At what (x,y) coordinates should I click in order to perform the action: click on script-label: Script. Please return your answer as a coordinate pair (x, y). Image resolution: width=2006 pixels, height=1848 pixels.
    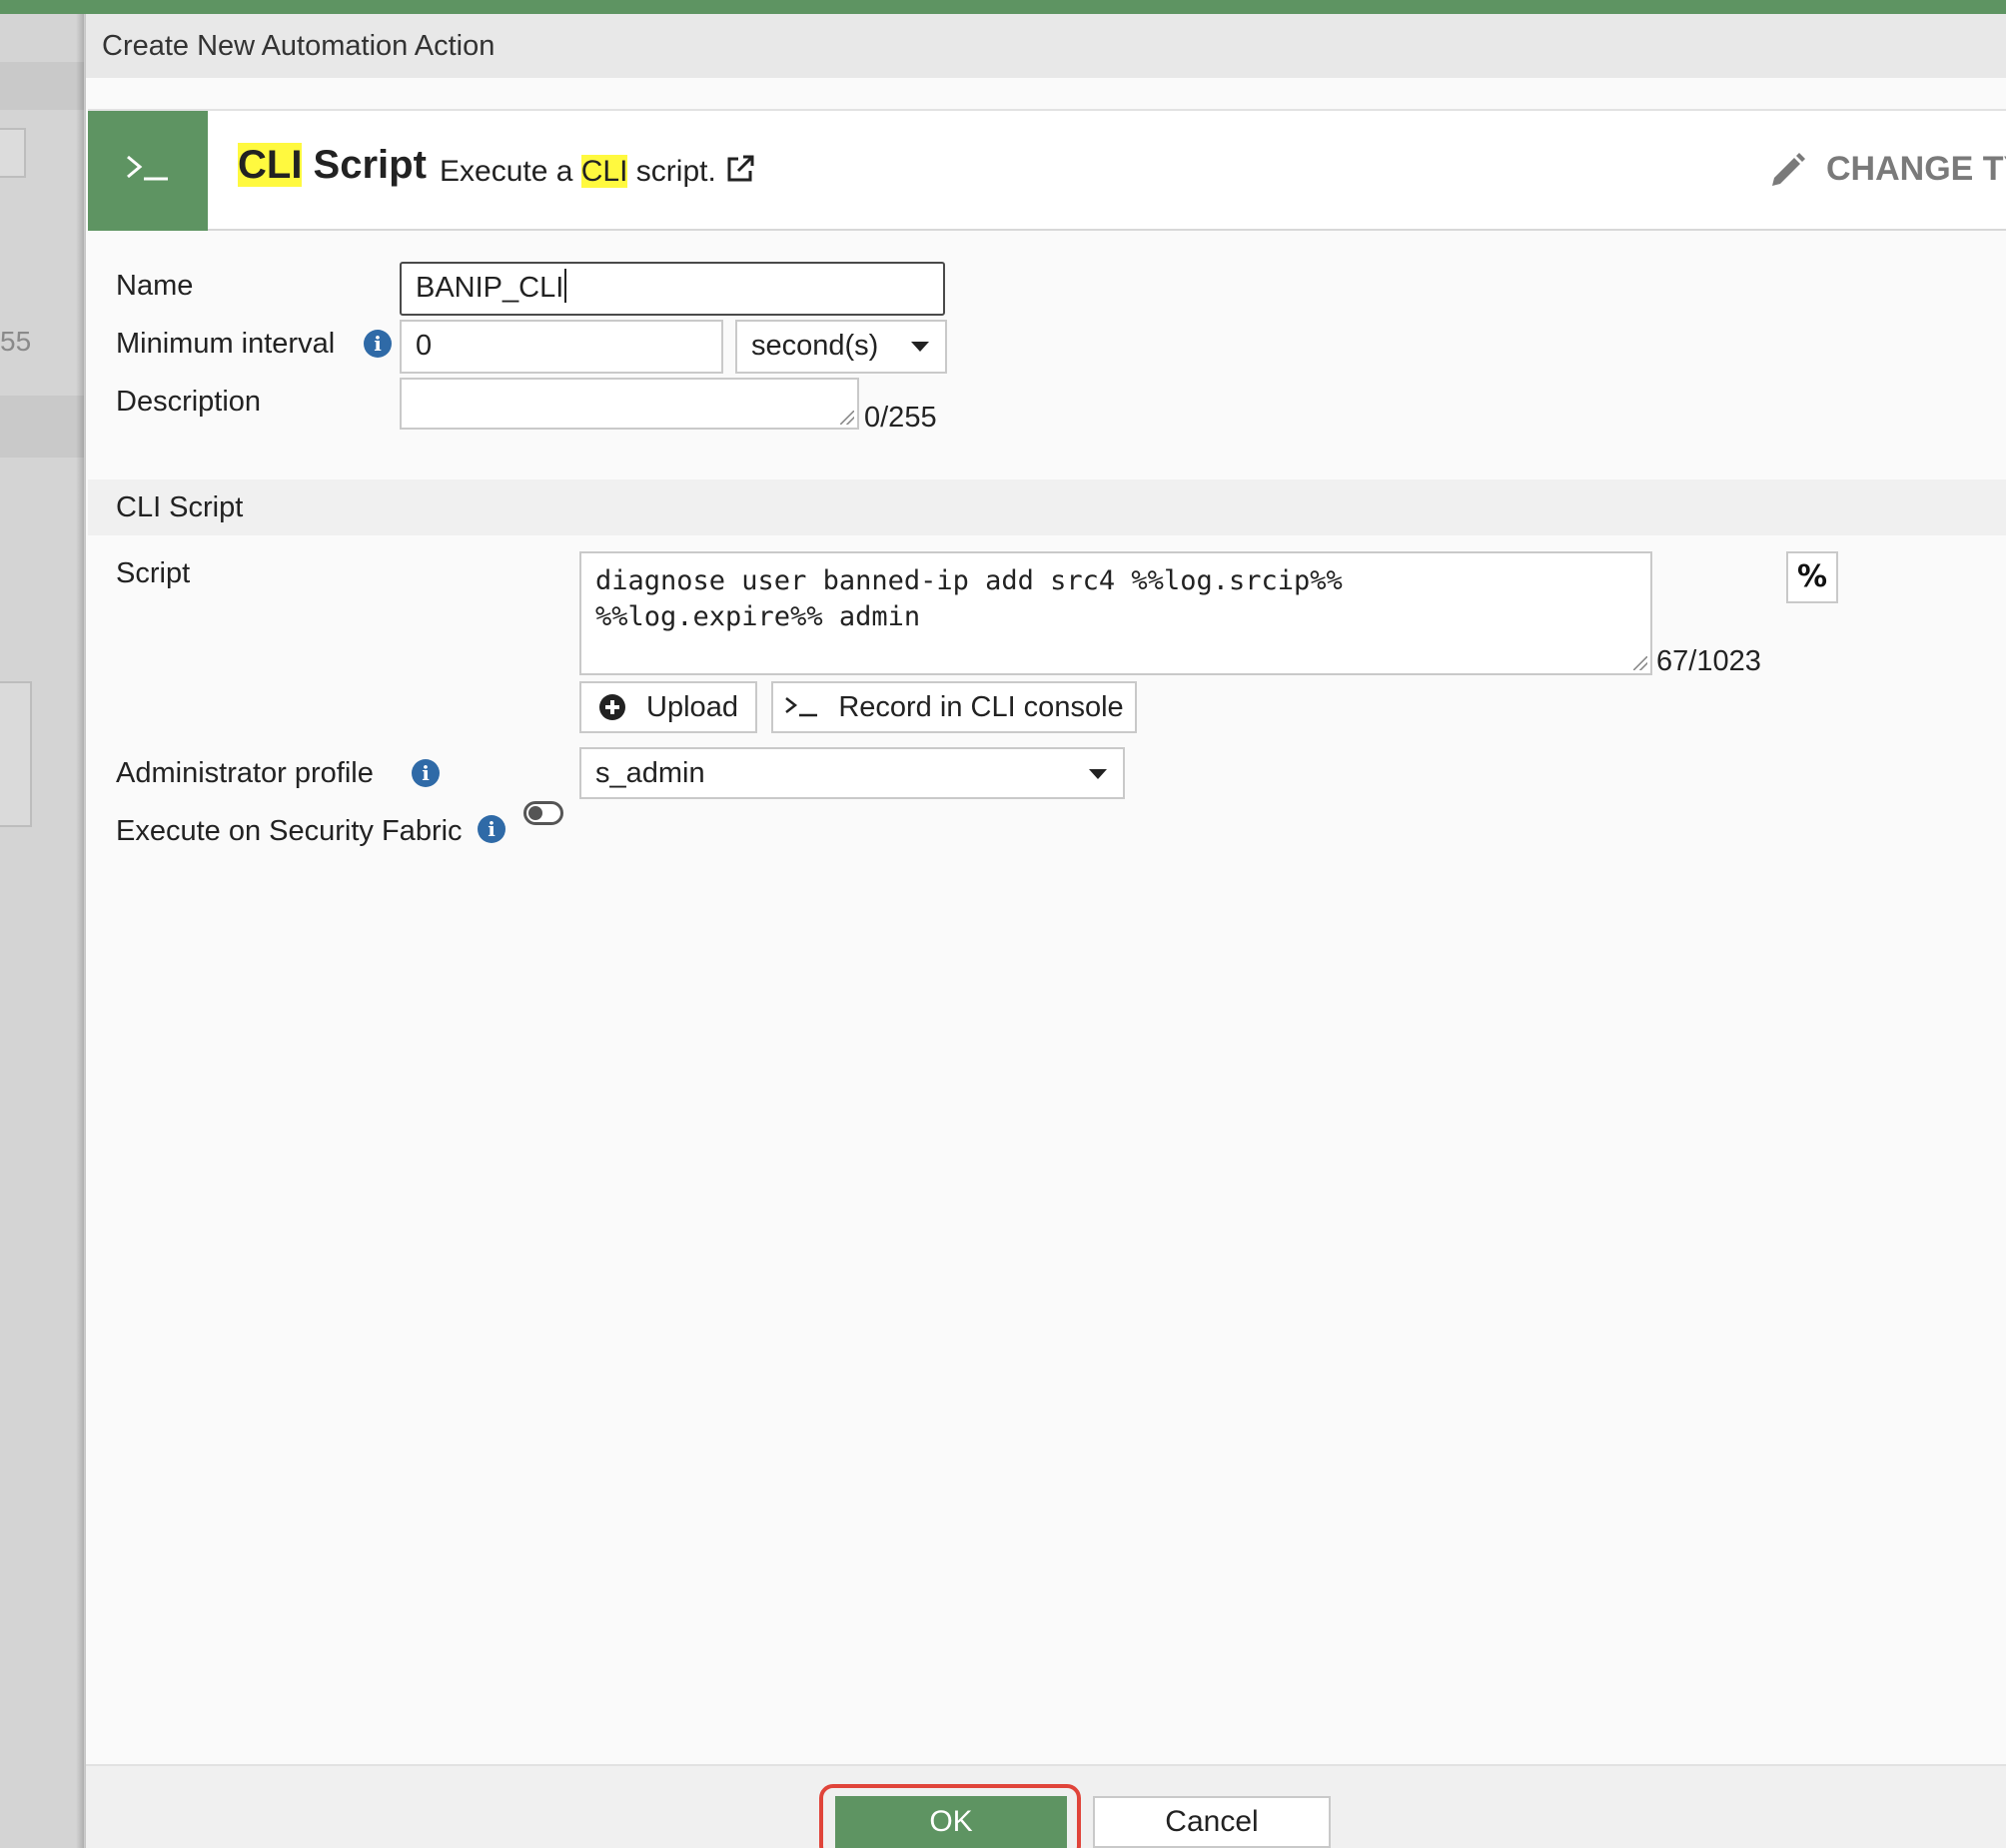
    Looking at the image, I should click on (154, 573).